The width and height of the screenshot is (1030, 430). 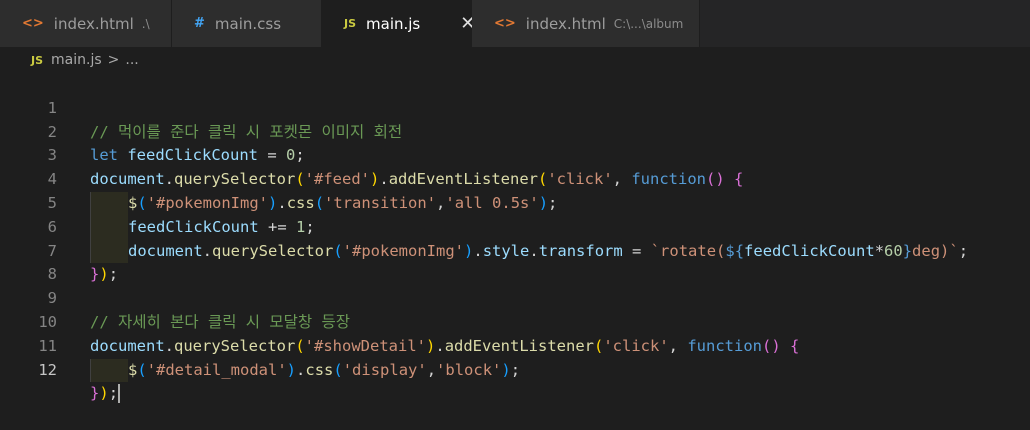 What do you see at coordinates (216, 369) in the screenshot?
I see `string: '#detail_modal'` at bounding box center [216, 369].